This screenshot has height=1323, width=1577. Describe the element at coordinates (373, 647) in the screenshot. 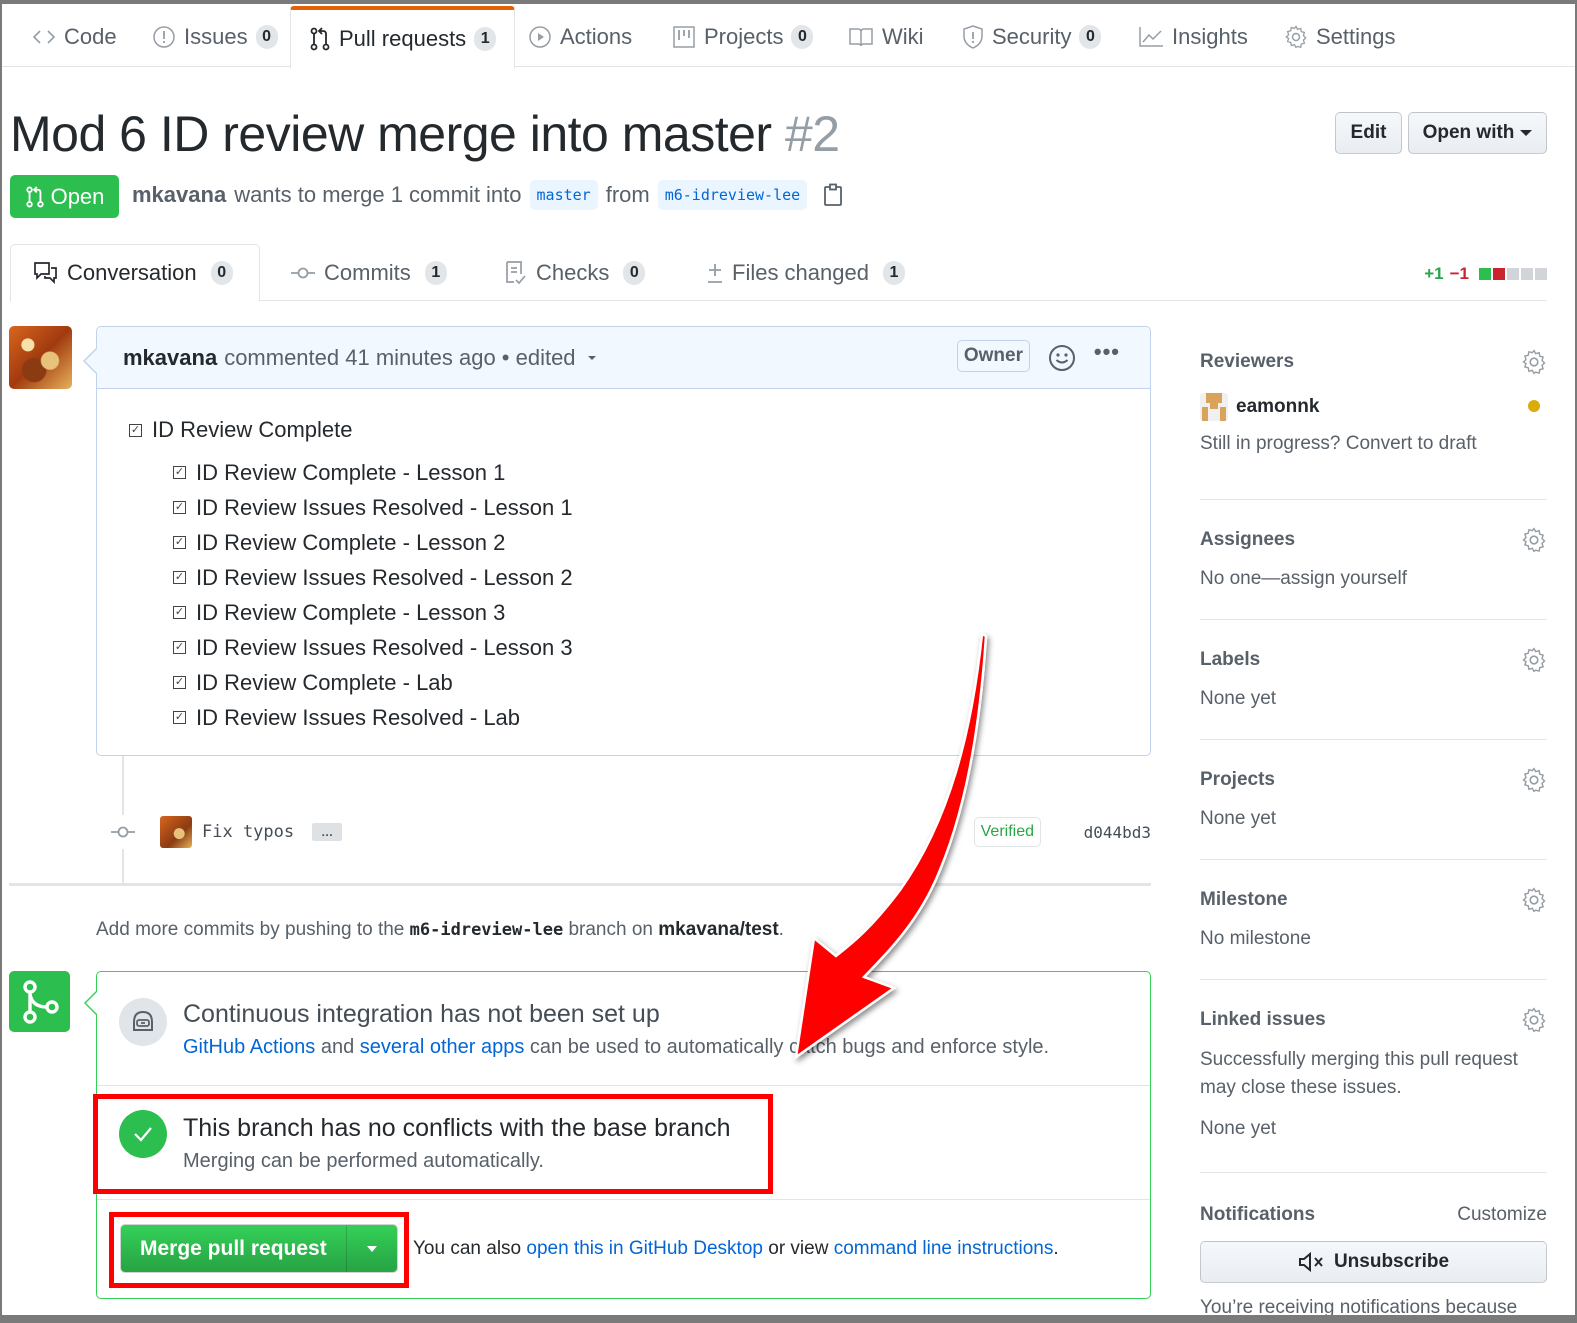

I see `task-item: ✓ ID Review Issues Resolved - Lesson 3` at that location.